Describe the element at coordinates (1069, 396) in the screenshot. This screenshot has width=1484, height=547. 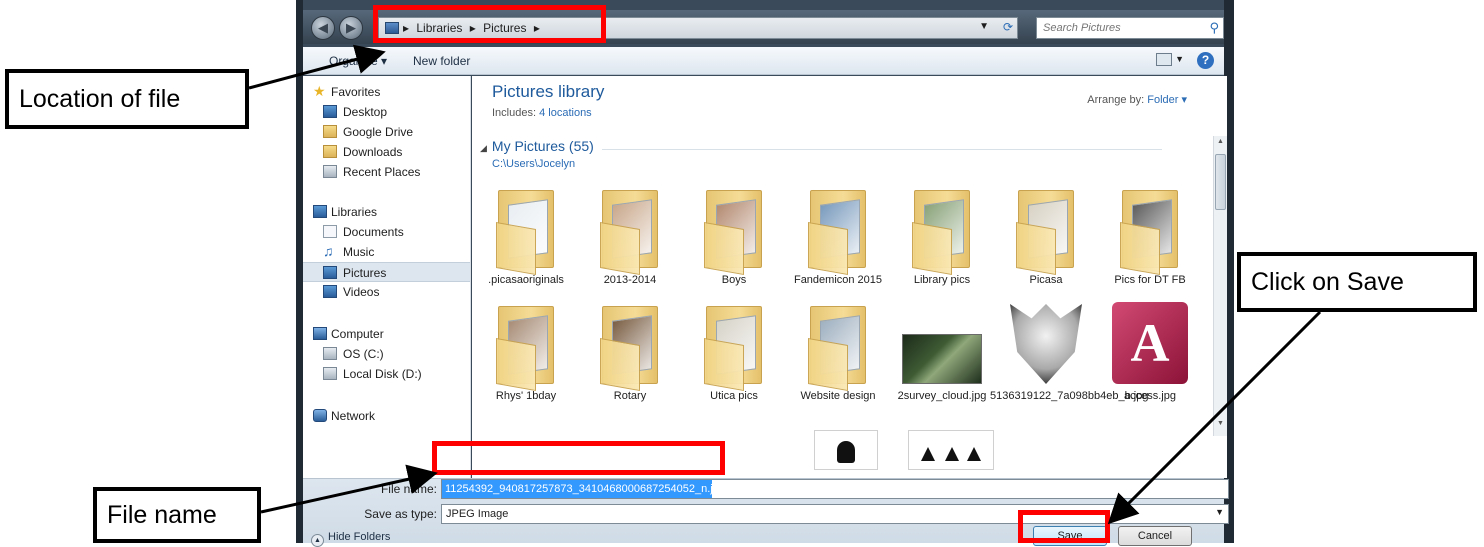
I see `file-item-label: 5136319122_7a098bb4eb_b.jpg` at that location.